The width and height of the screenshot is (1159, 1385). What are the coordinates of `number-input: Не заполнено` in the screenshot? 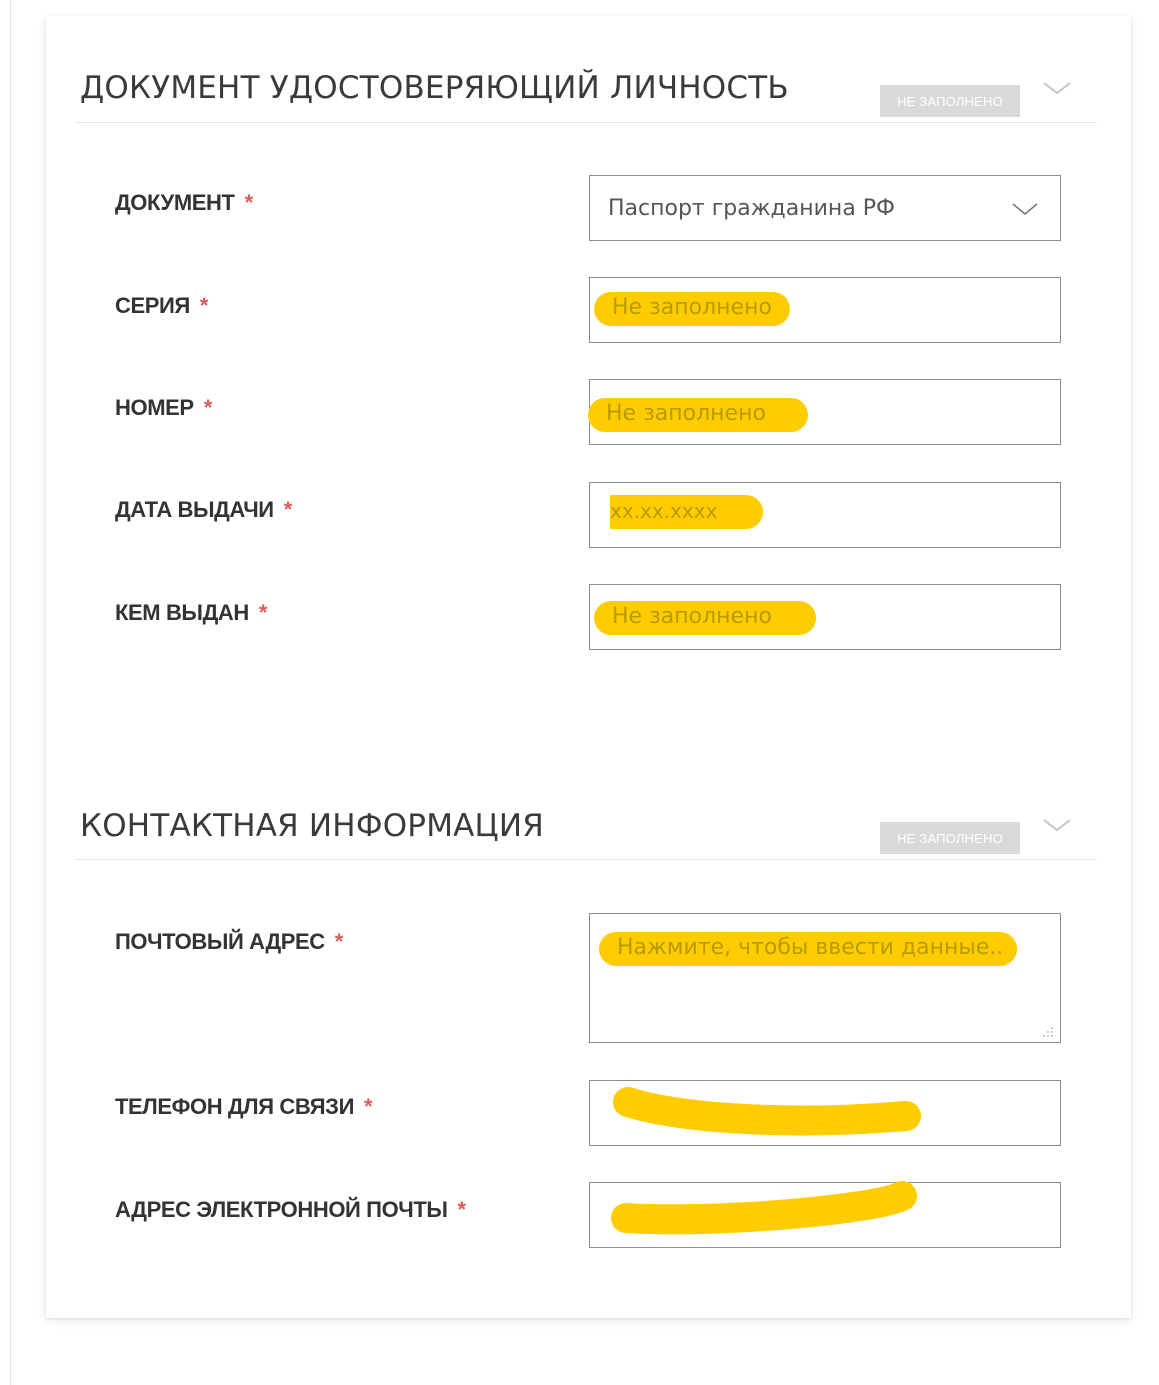 It's located at (824, 412).